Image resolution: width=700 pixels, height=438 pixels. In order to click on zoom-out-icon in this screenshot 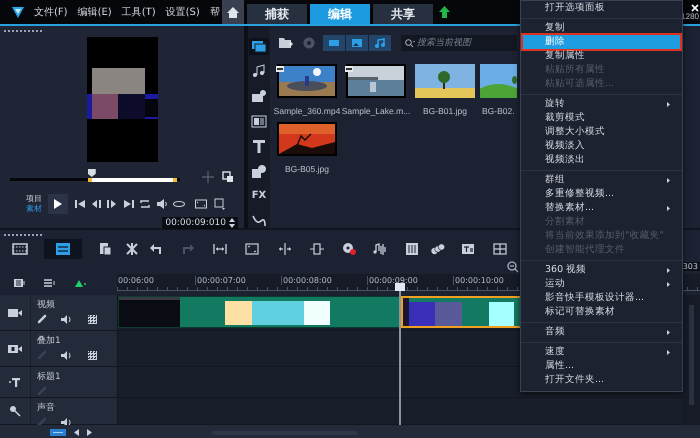, I will do `click(513, 266)`.